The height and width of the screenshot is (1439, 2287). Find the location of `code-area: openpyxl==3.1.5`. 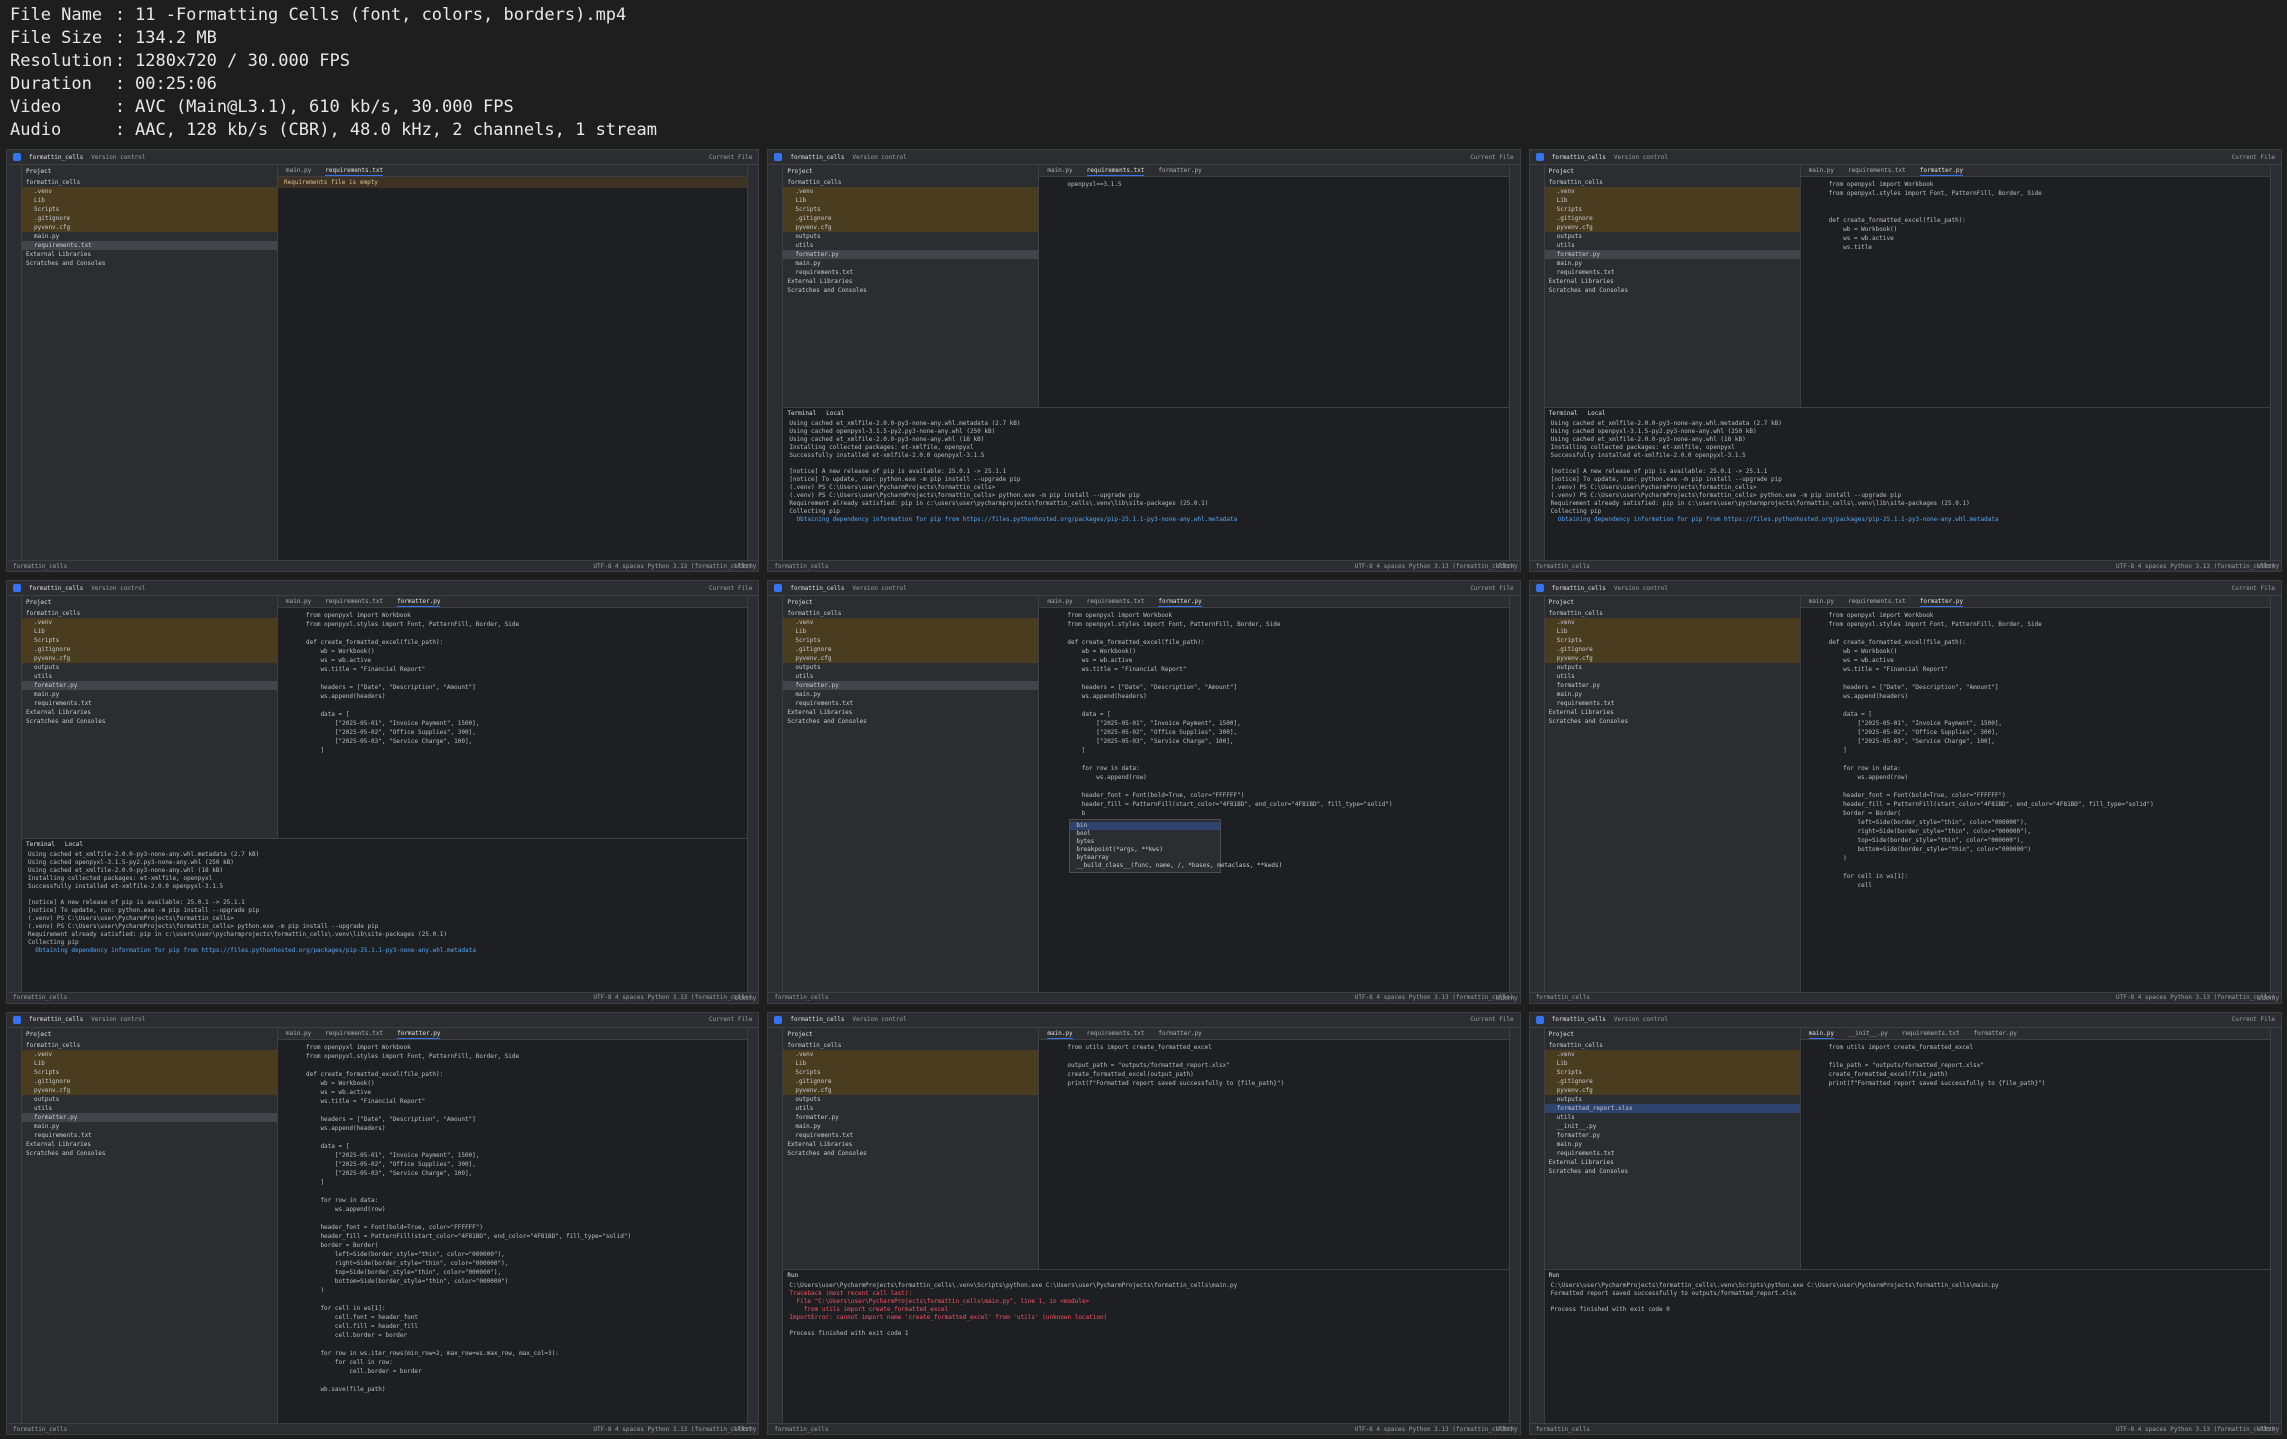

code-area: openpyxl==3.1.5 is located at coordinates (1273, 183).